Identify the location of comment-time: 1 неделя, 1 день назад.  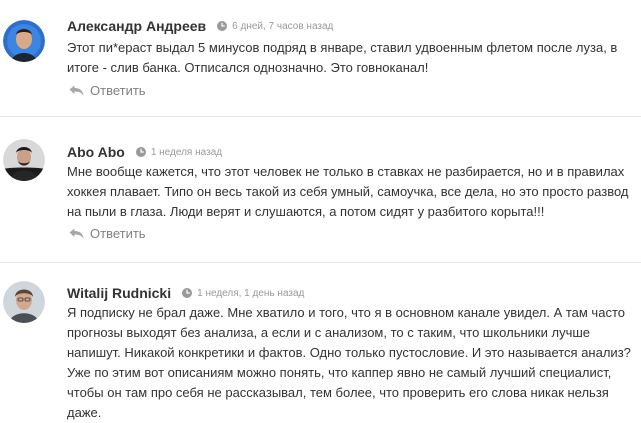
(251, 293).